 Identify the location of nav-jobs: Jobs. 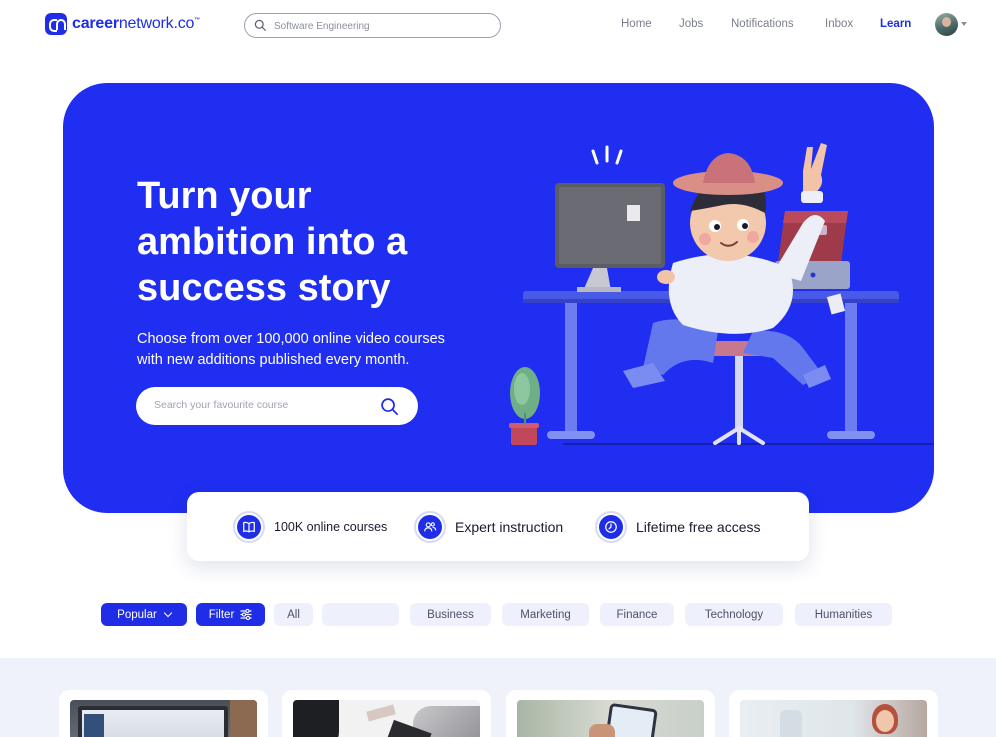
(691, 24).